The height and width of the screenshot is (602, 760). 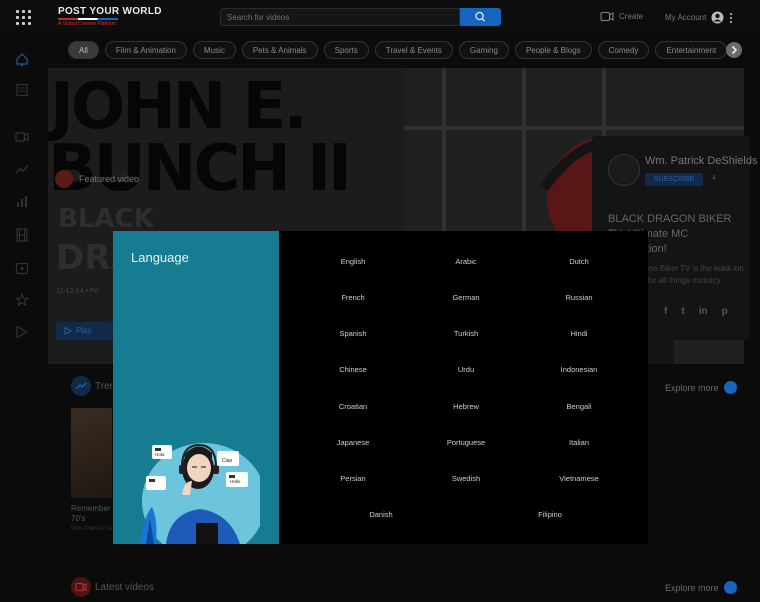 I want to click on logo-stripe, so click(x=88, y=19).